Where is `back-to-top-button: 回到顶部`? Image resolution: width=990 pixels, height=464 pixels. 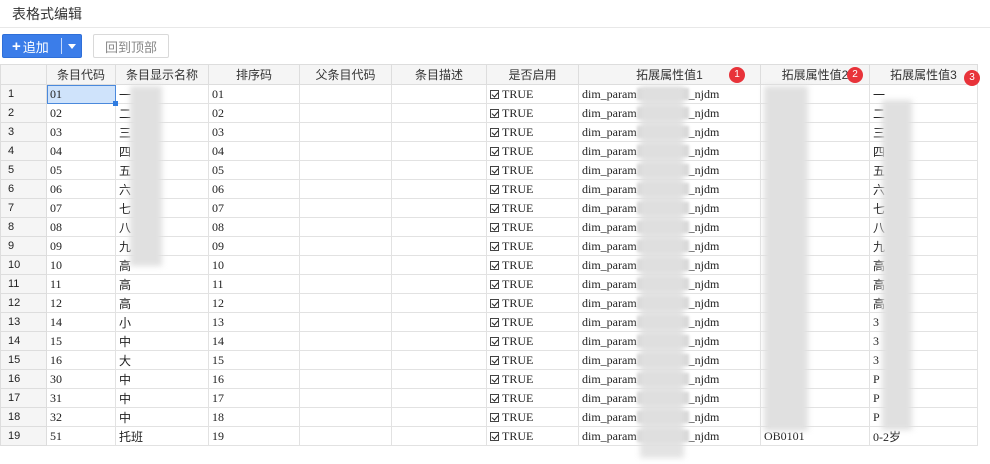
back-to-top-button: 回到顶部 is located at coordinates (131, 46).